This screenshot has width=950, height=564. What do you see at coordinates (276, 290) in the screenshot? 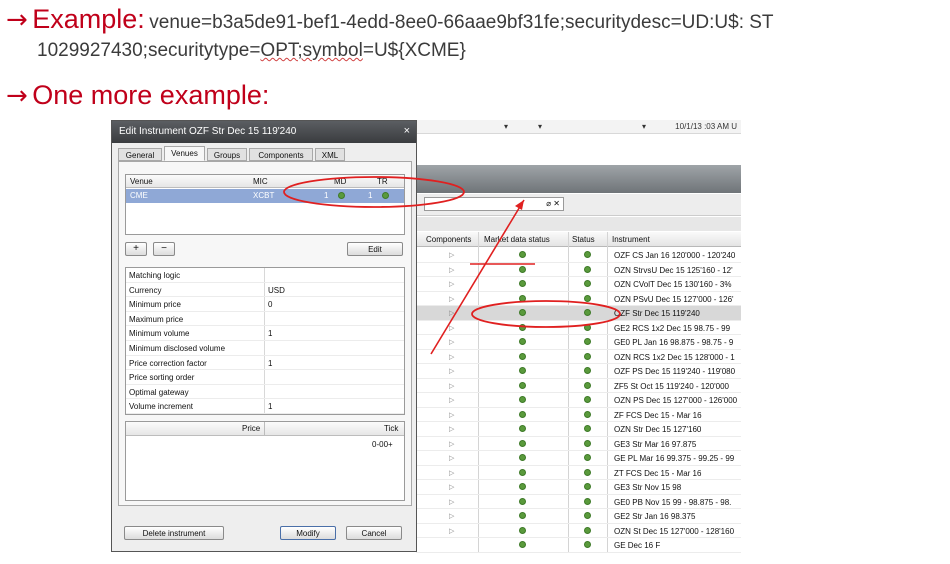
I see `property-value: USD` at bounding box center [276, 290].